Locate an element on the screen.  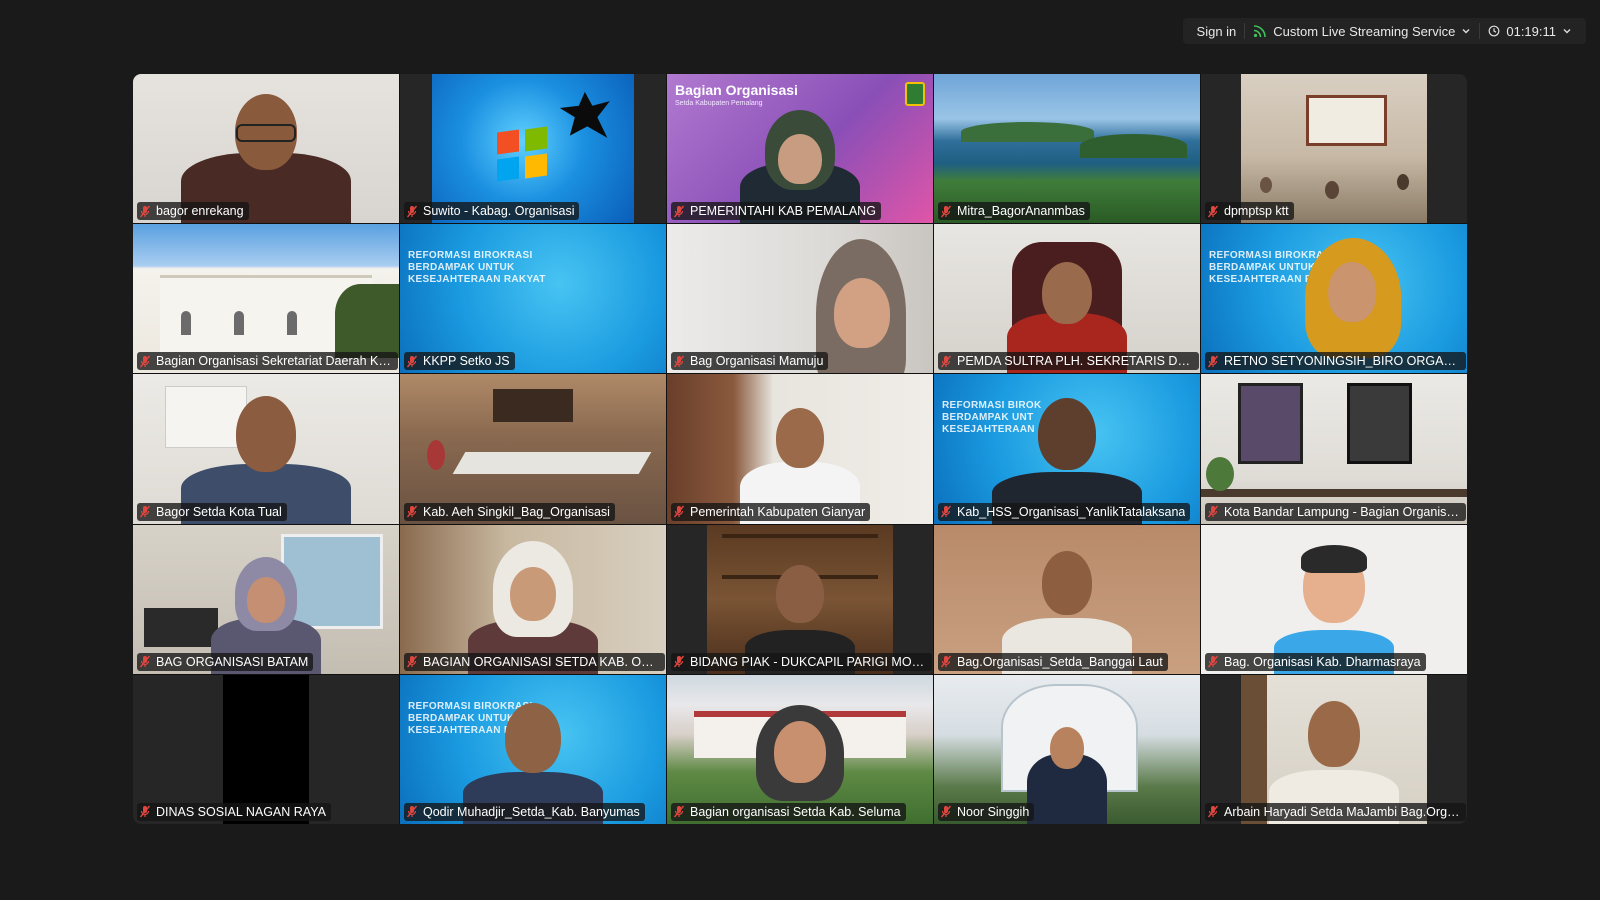
participant-tile: PEMDA SULTRA PLH. SEKRETARIS DAERAH is located at coordinates (1067, 299).